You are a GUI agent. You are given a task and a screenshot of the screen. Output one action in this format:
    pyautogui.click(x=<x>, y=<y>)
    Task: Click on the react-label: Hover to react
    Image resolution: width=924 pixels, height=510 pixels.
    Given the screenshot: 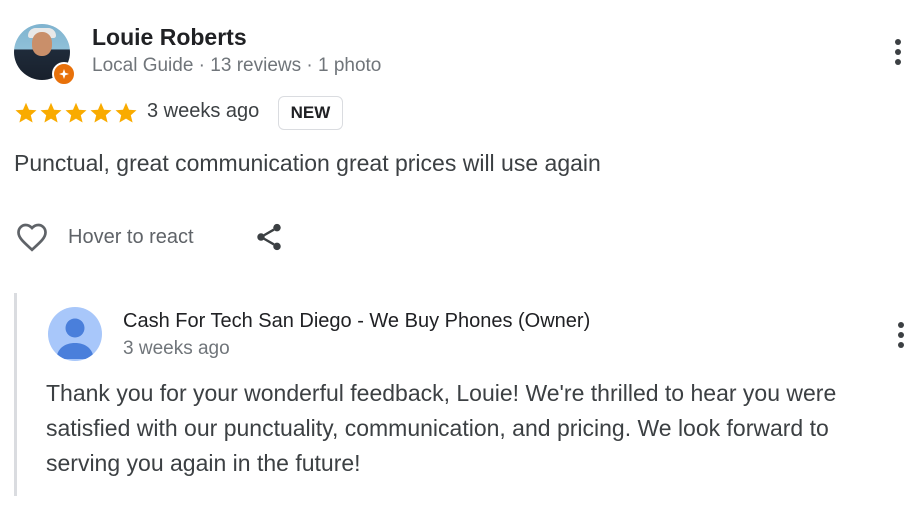 What is the action you would take?
    pyautogui.click(x=131, y=236)
    